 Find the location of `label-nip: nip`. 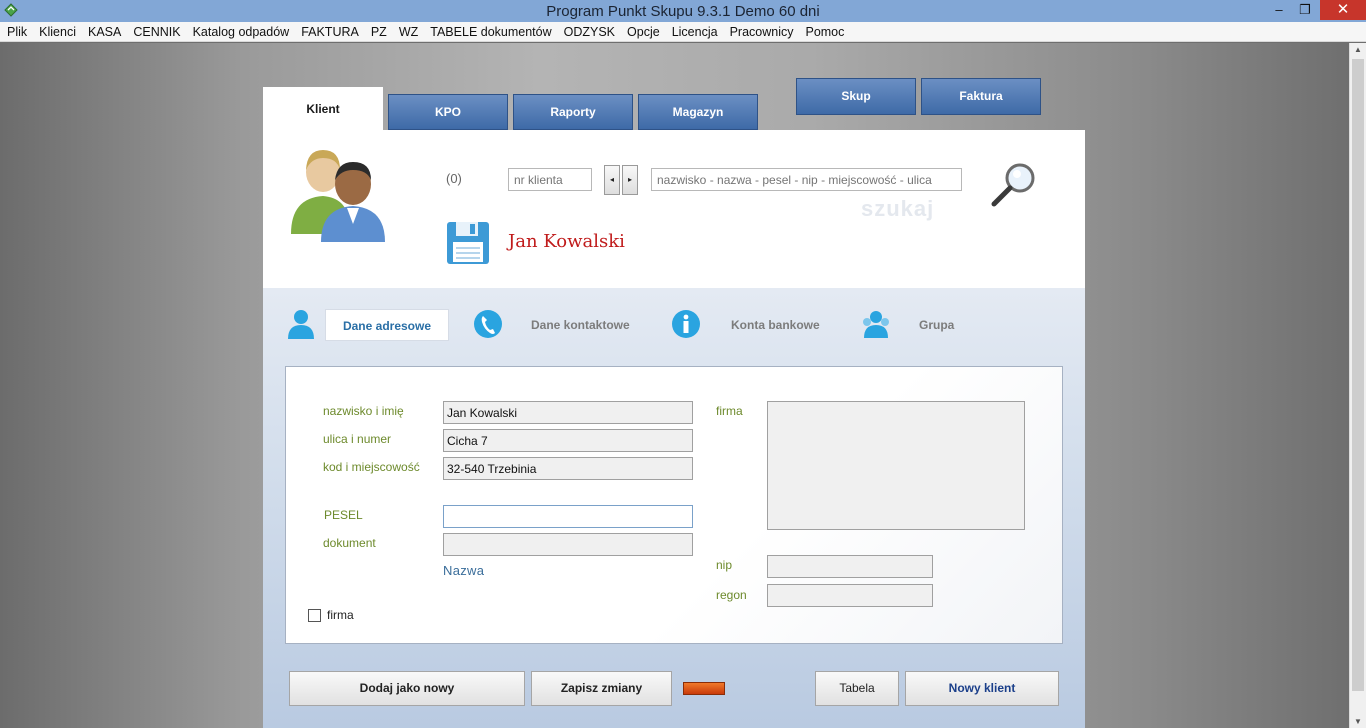

label-nip: nip is located at coordinates (724, 565).